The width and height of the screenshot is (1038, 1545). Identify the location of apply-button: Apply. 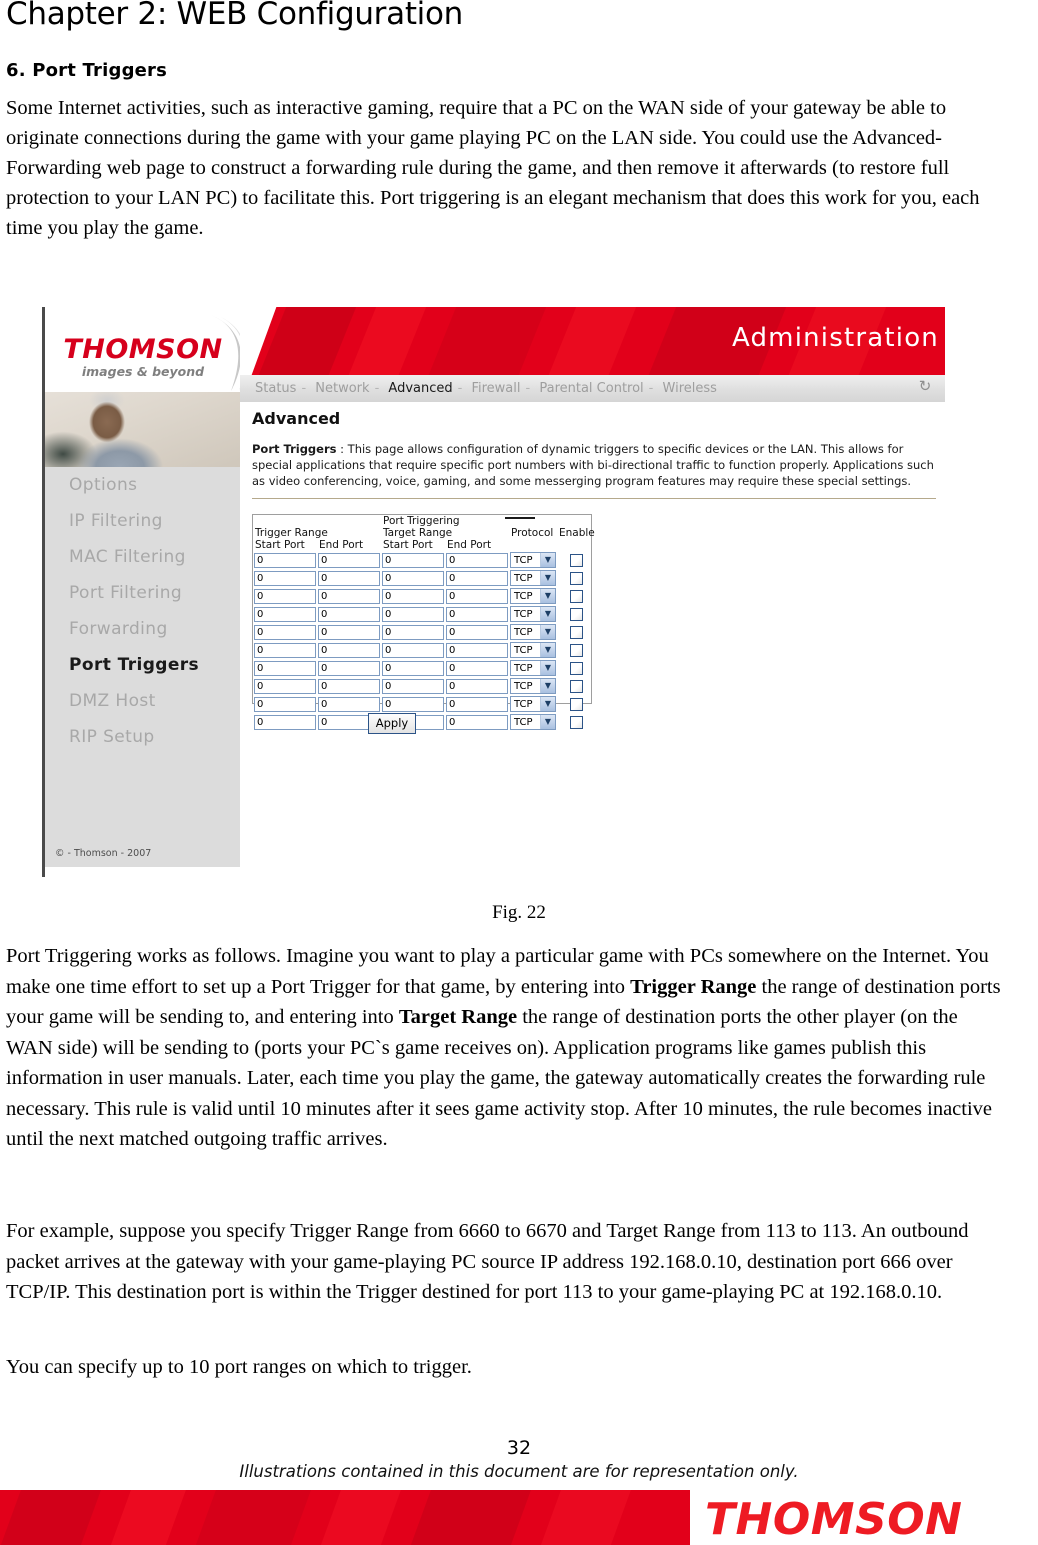
(392, 723).